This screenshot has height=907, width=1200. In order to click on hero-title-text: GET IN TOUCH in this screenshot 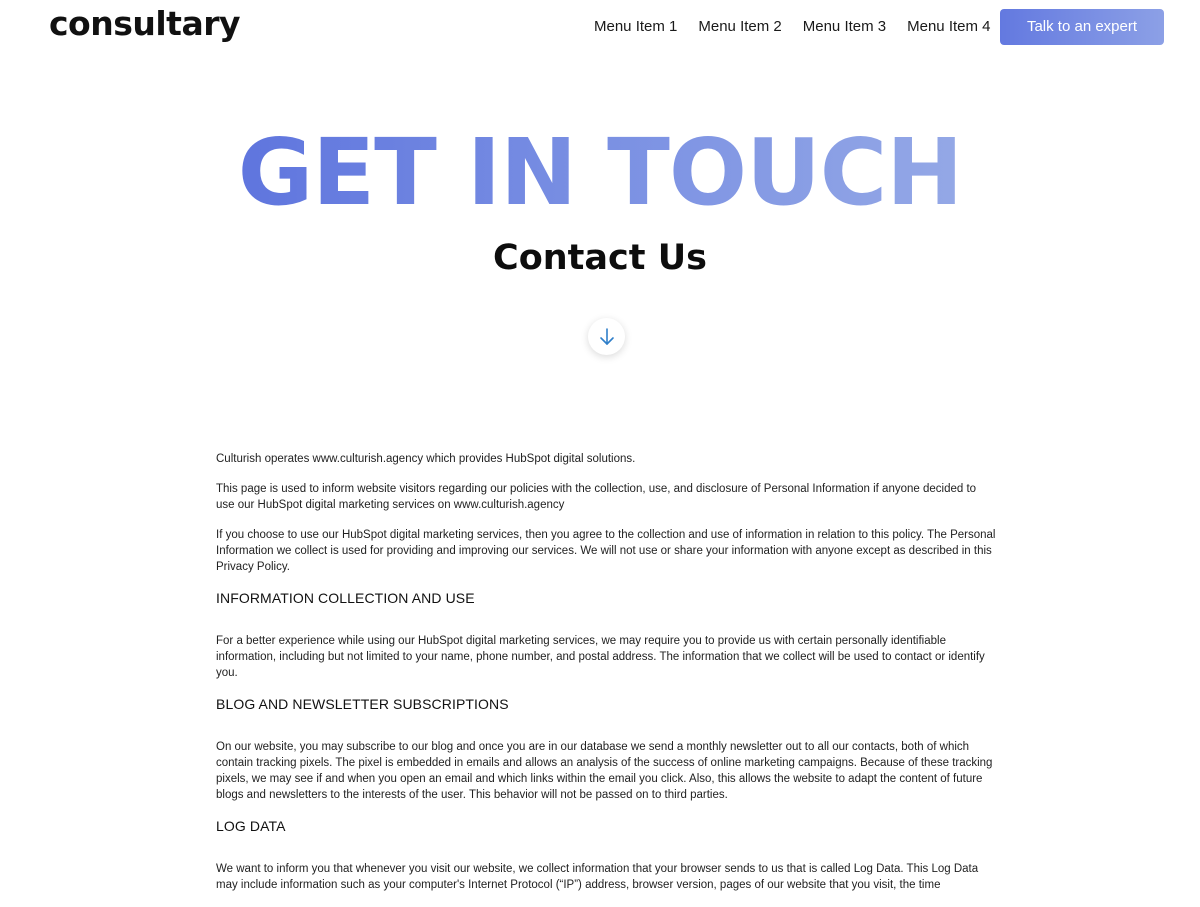, I will do `click(600, 172)`.